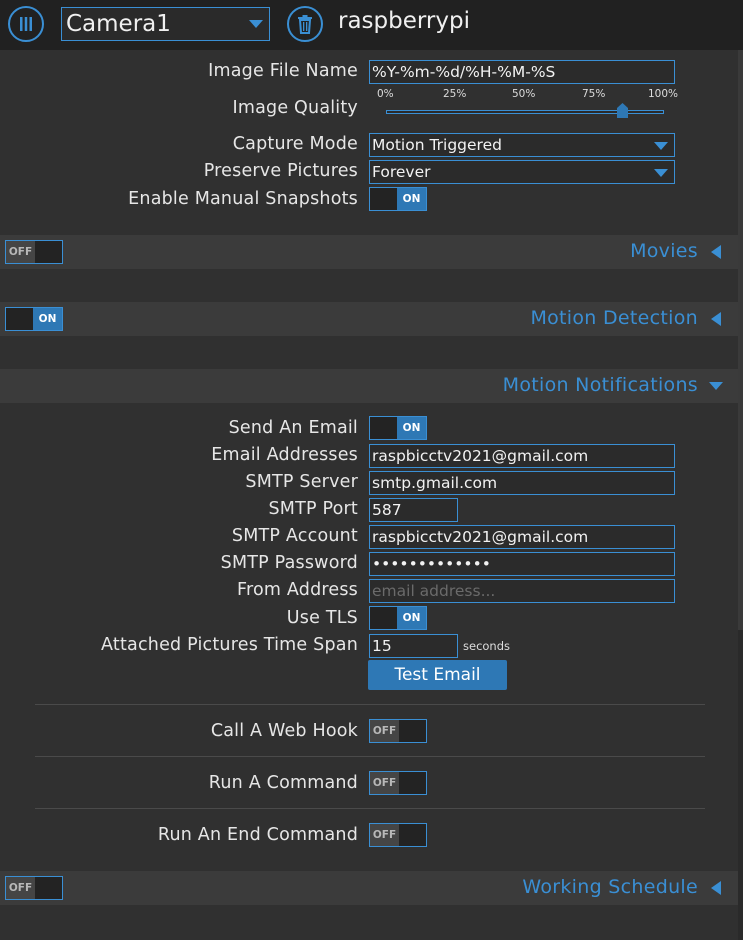 This screenshot has width=743, height=940. I want to click on smtp-port-input, so click(413, 510).